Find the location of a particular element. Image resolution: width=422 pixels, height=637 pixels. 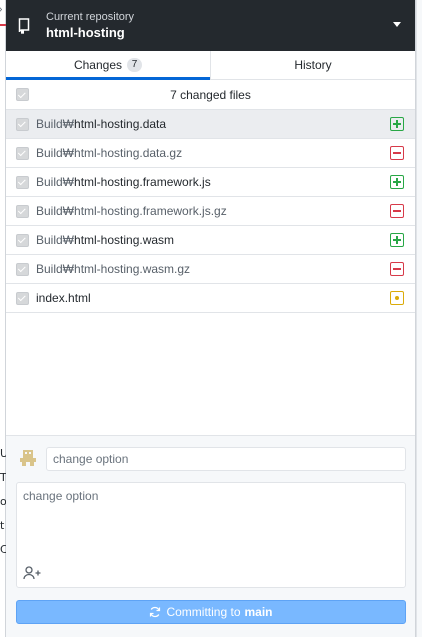

changes-count-badge: 7 is located at coordinates (135, 65).